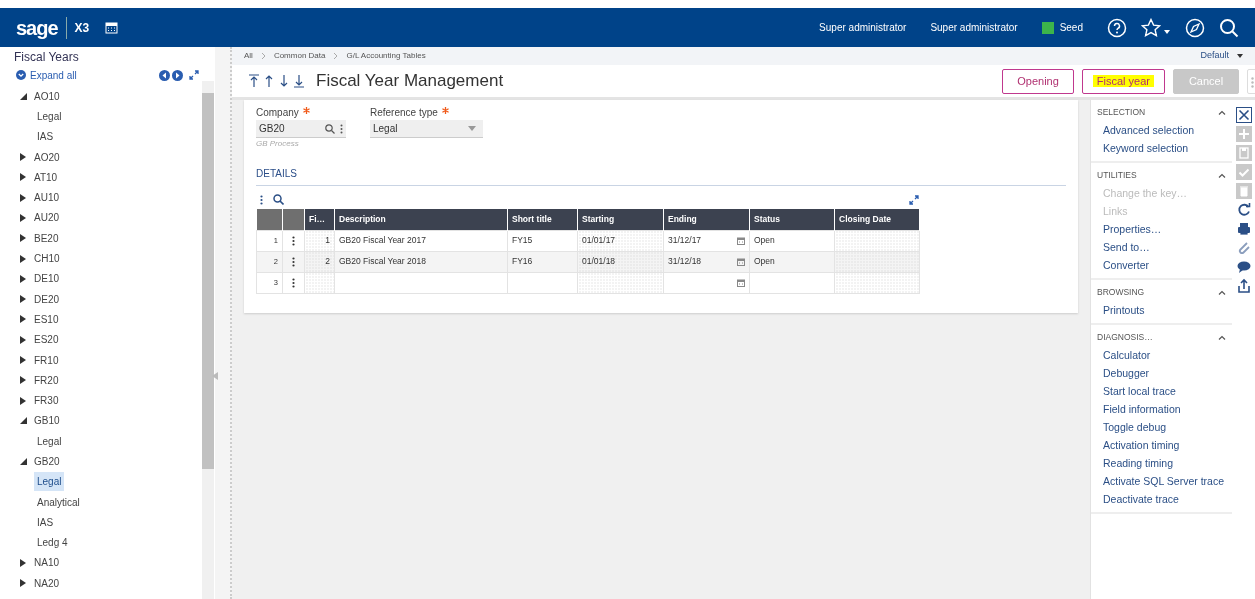 The image size is (1255, 599). Describe the element at coordinates (1071, 27) in the screenshot. I see `folder-name: Seed` at that location.